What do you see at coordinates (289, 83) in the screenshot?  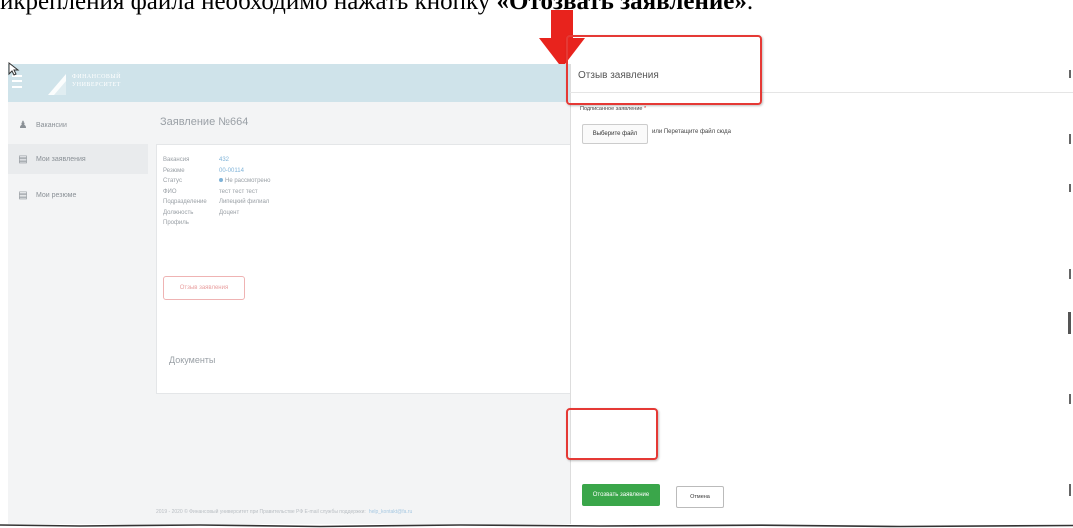 I see `app-header: ФИНАНСОВЫЙ УНИВЕРСИТЕТ` at bounding box center [289, 83].